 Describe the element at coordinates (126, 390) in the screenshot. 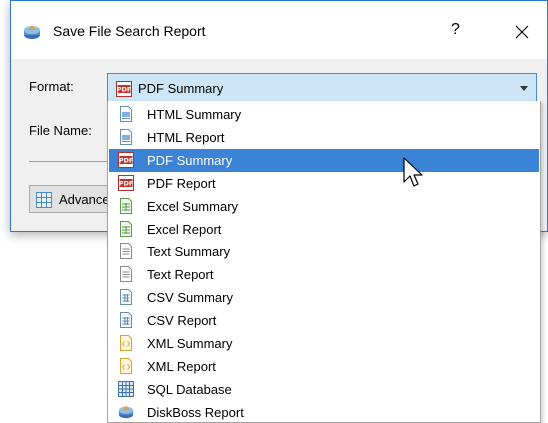

I see `database-icon` at that location.